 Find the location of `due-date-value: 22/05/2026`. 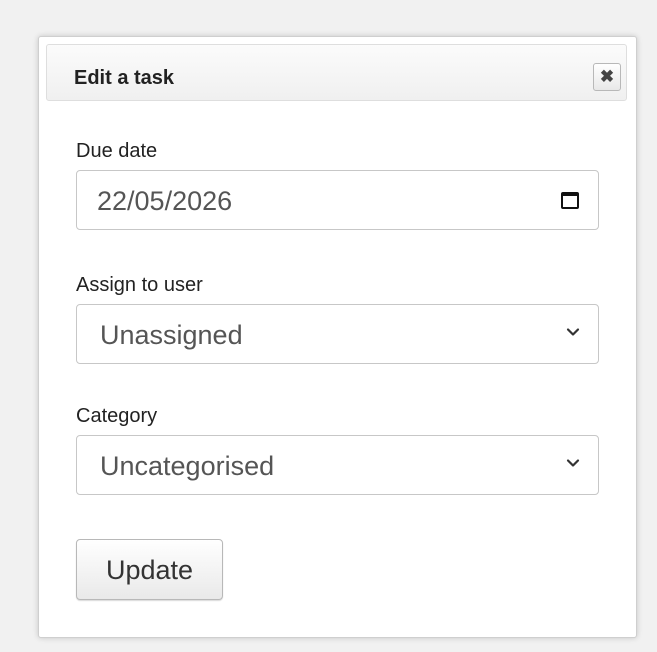

due-date-value: 22/05/2026 is located at coordinates (165, 201).